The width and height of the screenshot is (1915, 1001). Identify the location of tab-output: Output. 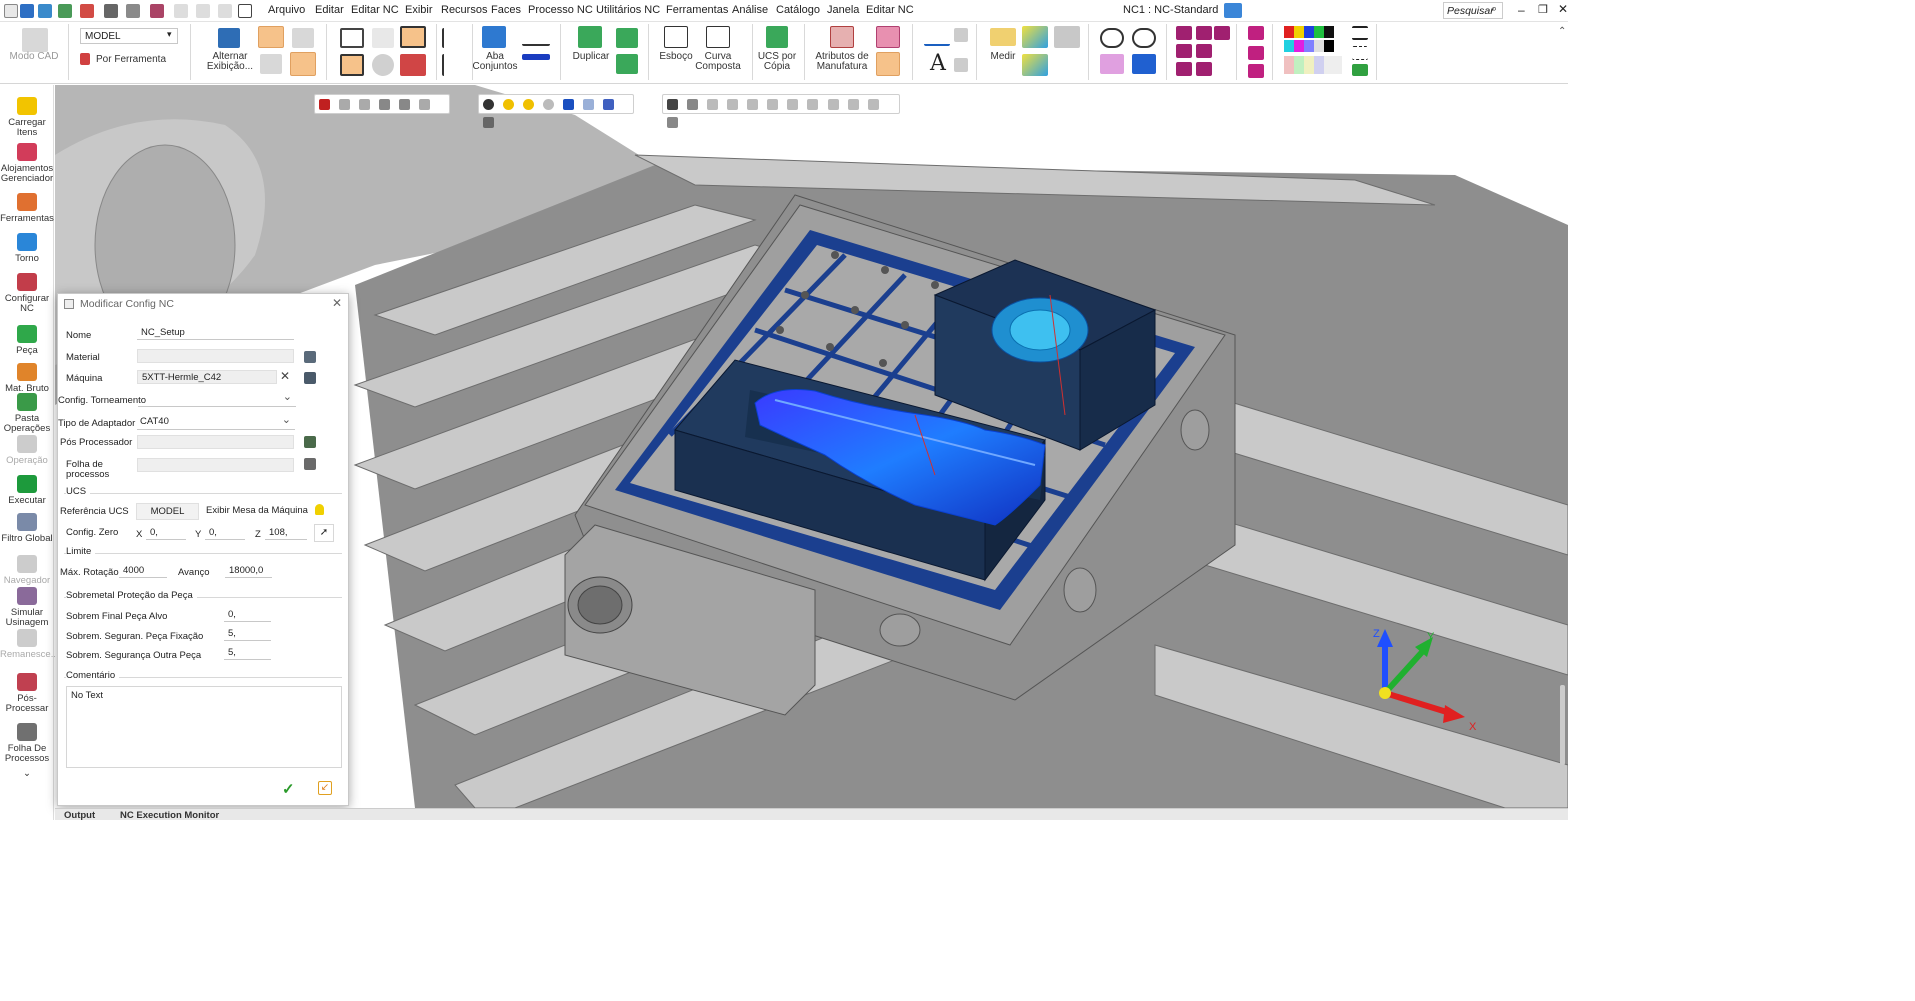
(79, 815).